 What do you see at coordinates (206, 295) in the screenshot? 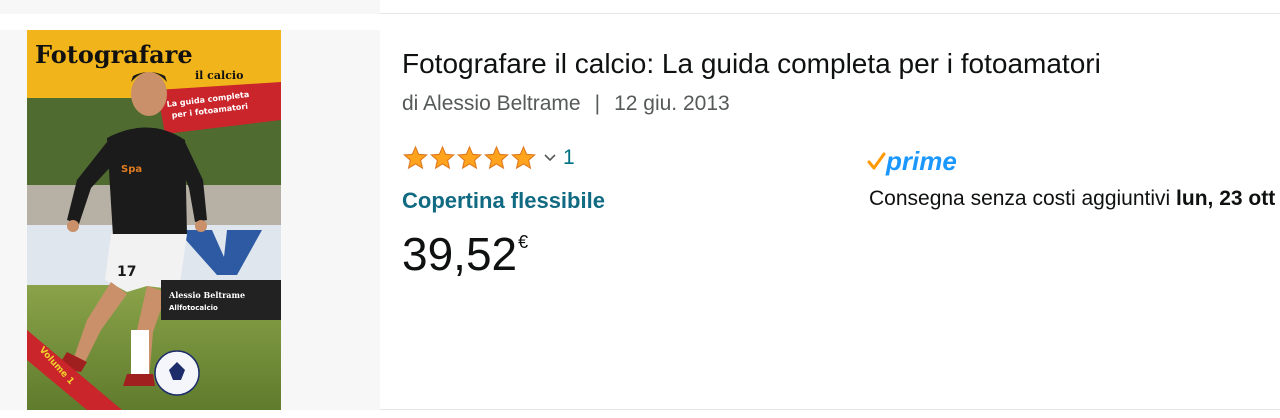
I see `cover-author: Alessio Beltrame` at bounding box center [206, 295].